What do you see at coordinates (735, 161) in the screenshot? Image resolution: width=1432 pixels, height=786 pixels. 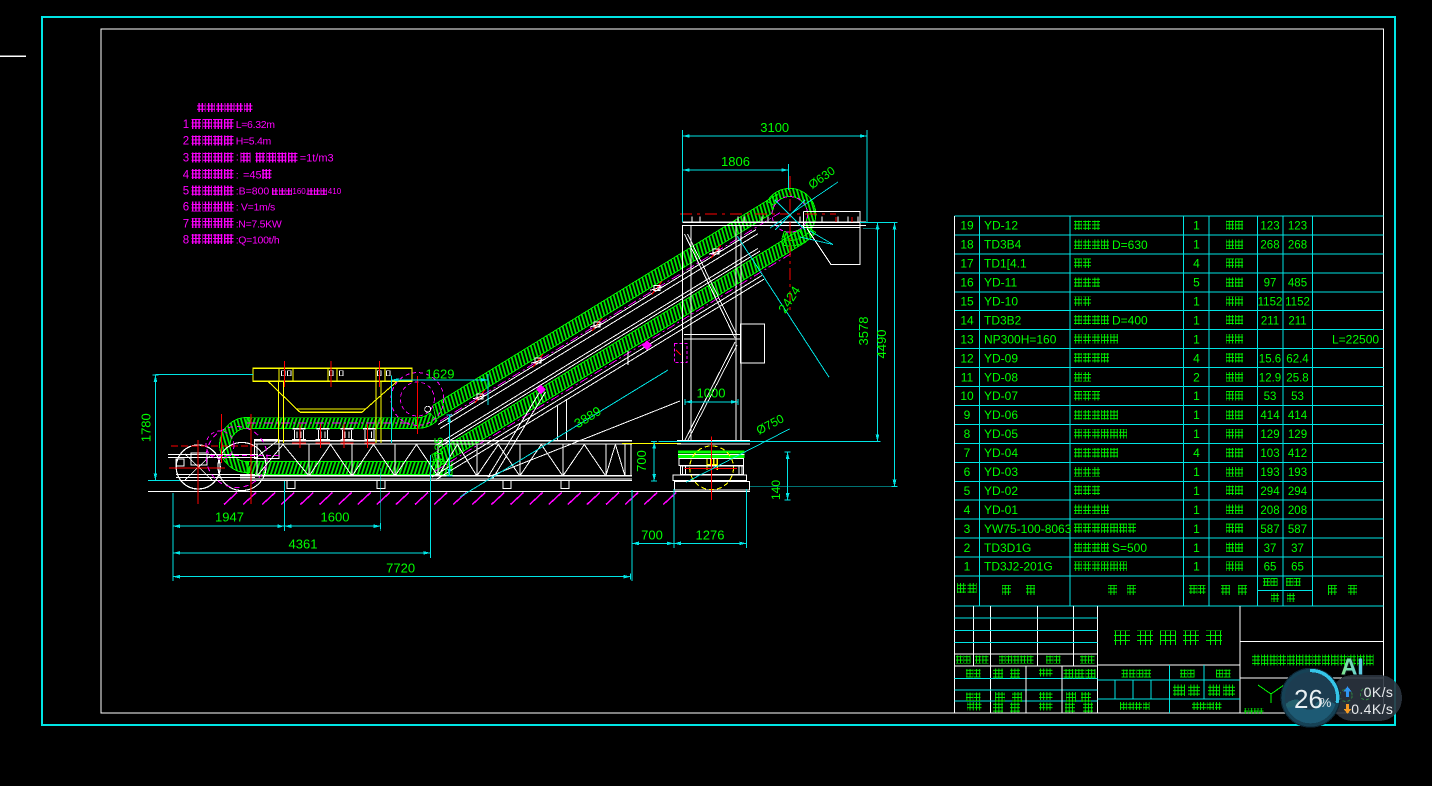 I see `svg-text: 1806` at bounding box center [735, 161].